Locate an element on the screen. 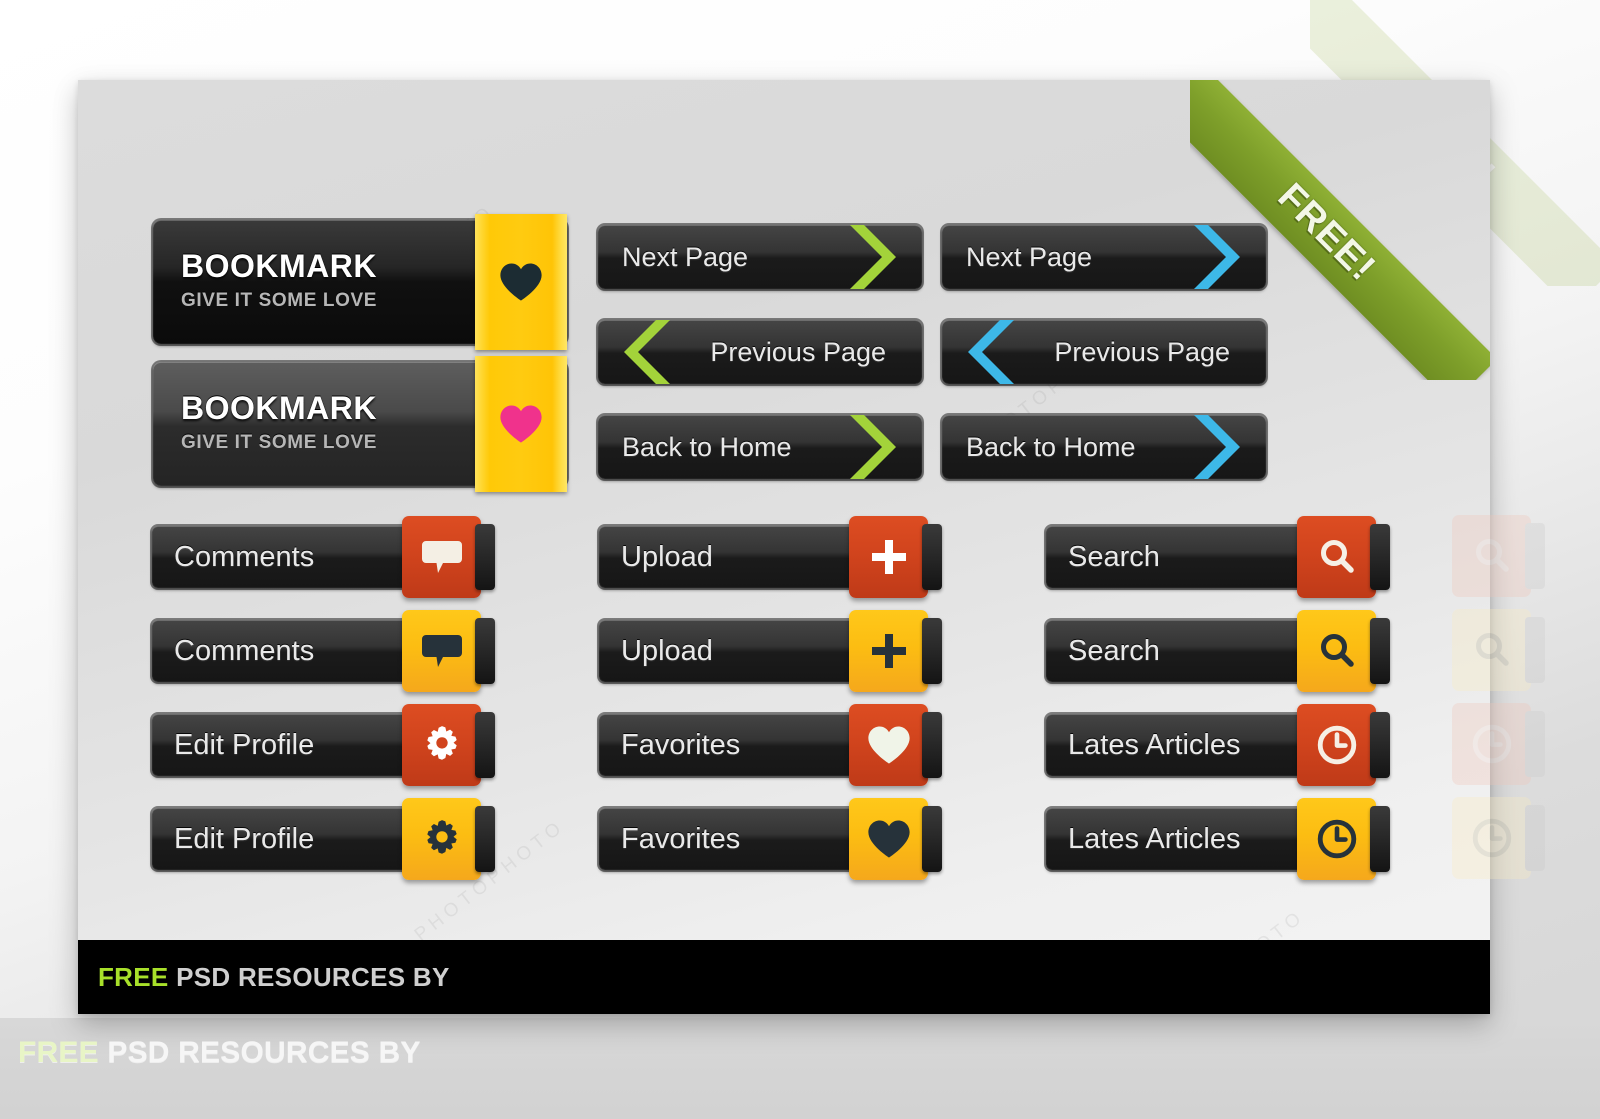 This screenshot has width=1600, height=1119. page-caption: FREE PSD RESOURCES BY is located at coordinates (219, 1053).